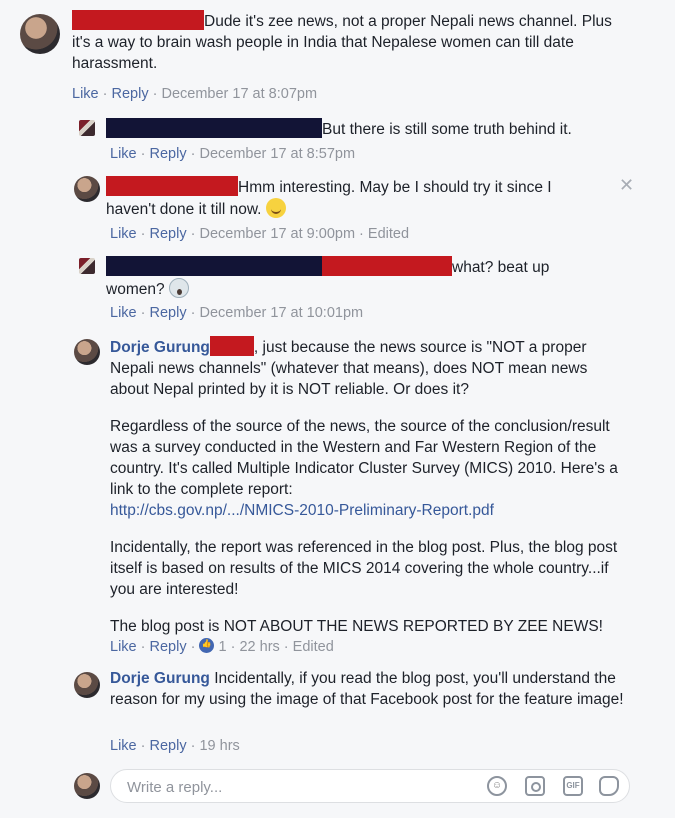 The width and height of the screenshot is (675, 818). I want to click on sticker-icon, so click(609, 786).